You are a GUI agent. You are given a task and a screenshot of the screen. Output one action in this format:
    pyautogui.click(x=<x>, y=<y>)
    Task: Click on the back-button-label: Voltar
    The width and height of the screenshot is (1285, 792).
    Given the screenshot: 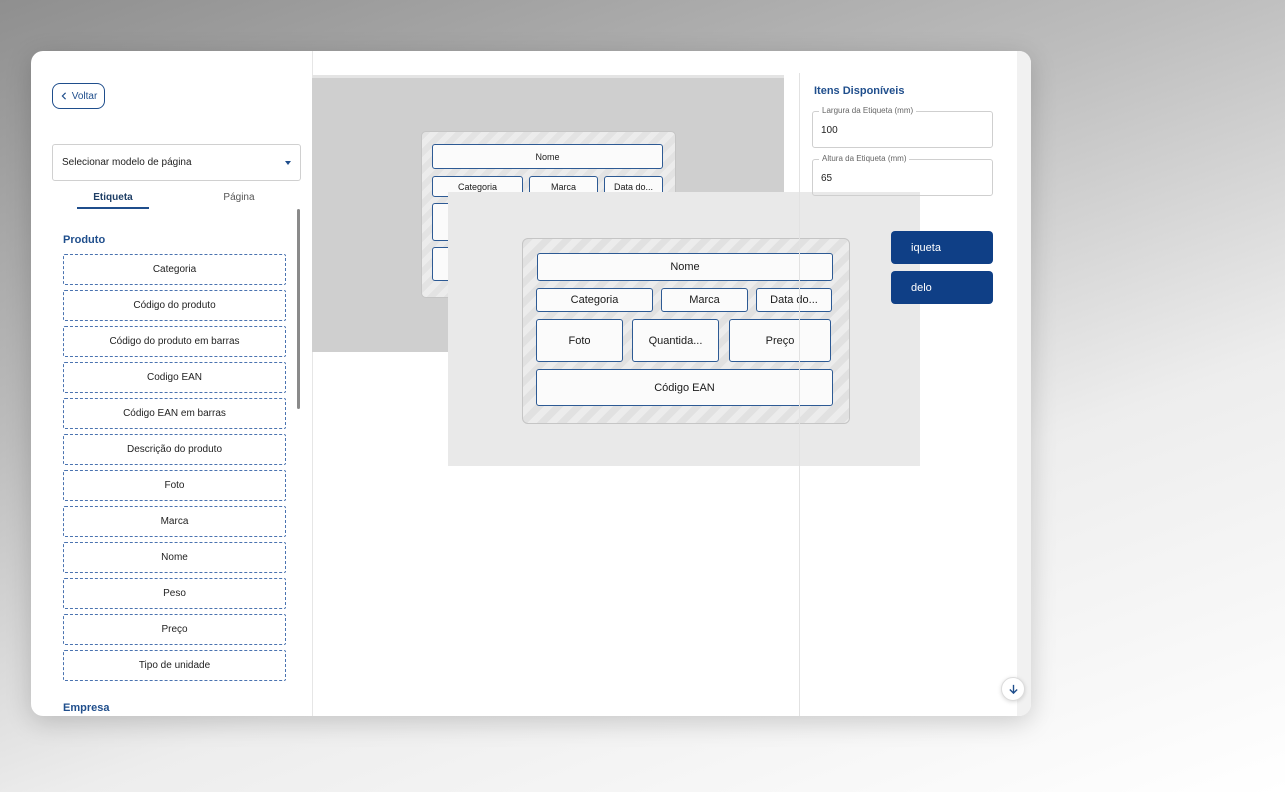 What is the action you would take?
    pyautogui.click(x=84, y=96)
    